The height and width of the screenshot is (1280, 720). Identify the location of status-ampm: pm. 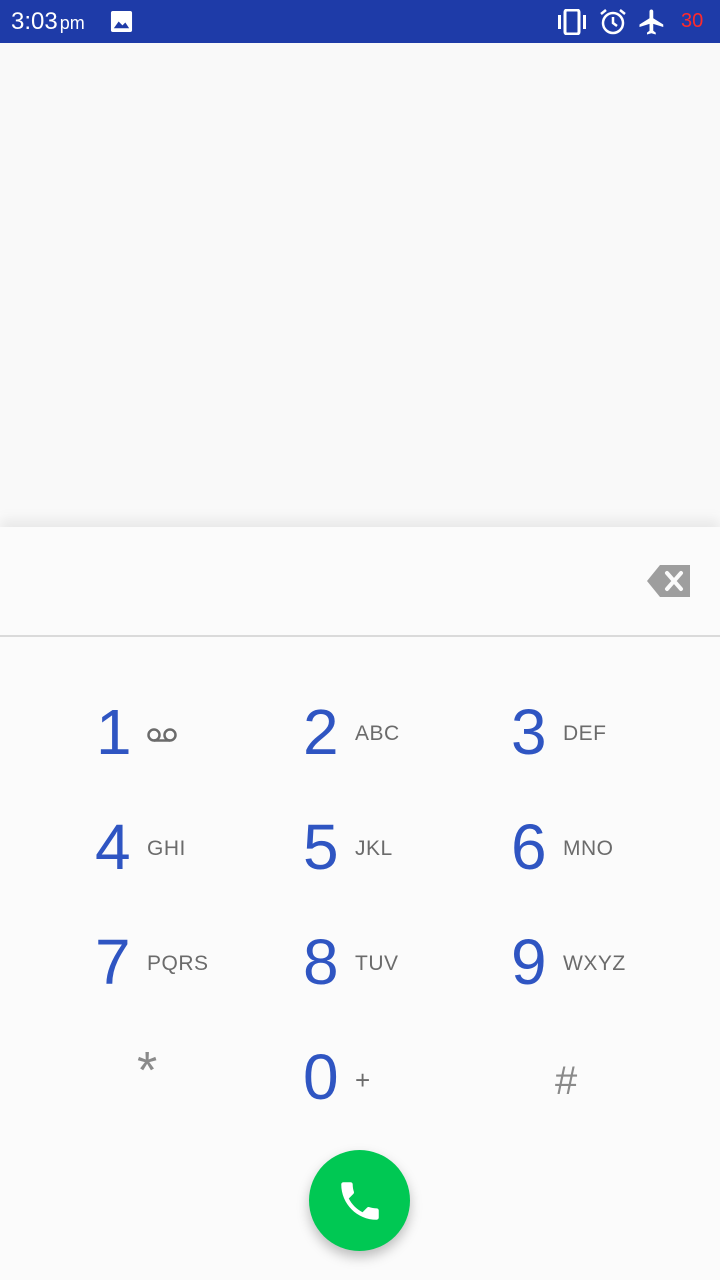
(72, 23).